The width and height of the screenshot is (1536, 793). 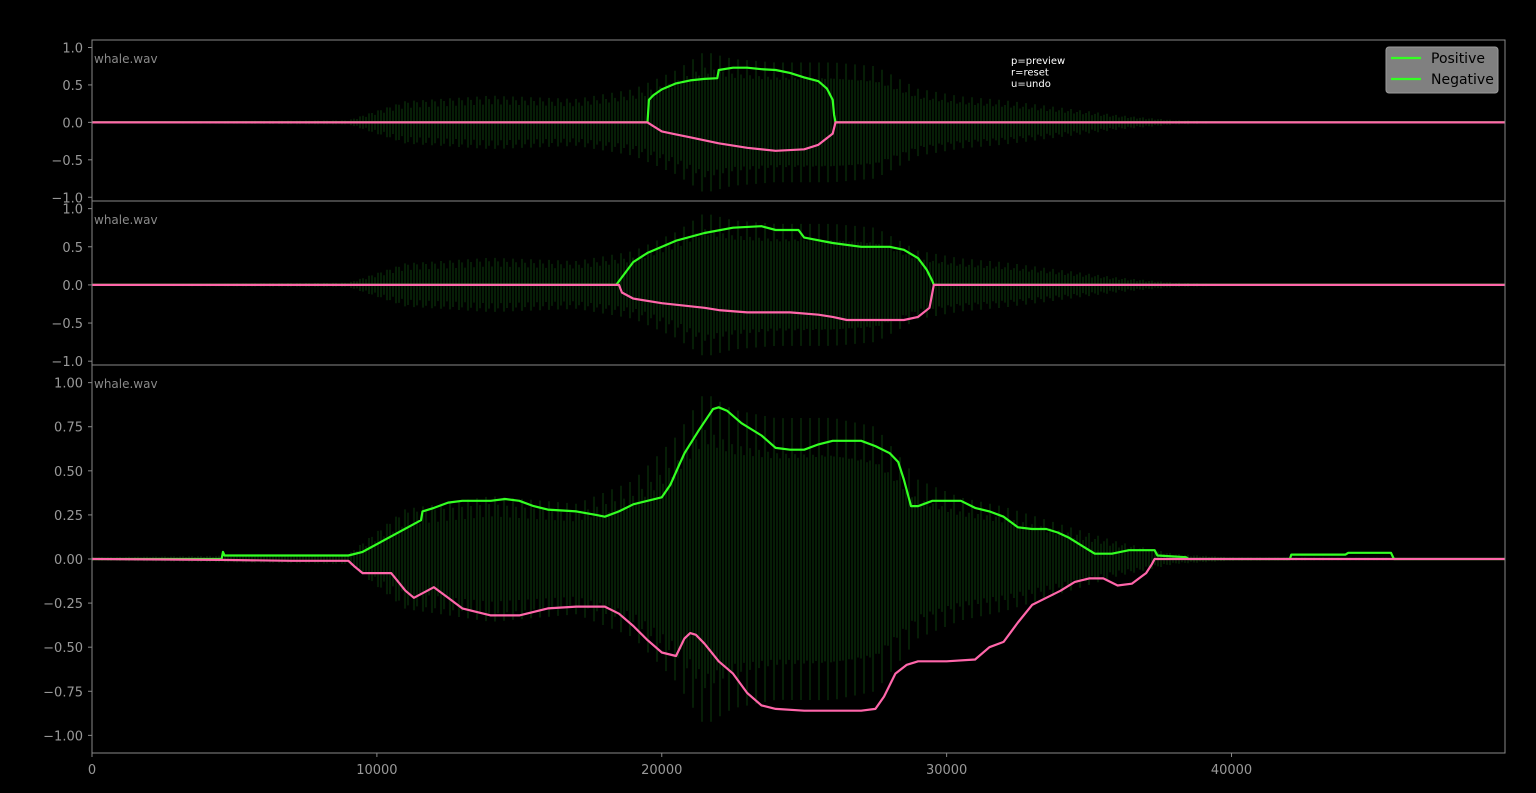 What do you see at coordinates (1442, 70) in the screenshot?
I see `legend: Positive Negative` at bounding box center [1442, 70].